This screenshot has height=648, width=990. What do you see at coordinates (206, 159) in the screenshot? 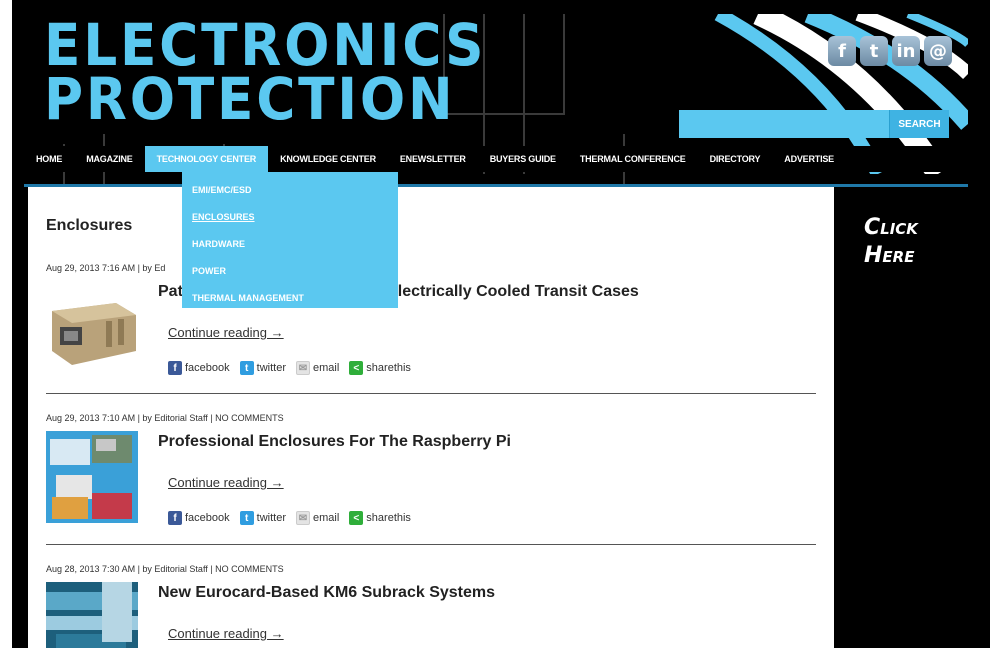
I see `nav-technology-center: TECHNOLOGY CENTER` at bounding box center [206, 159].